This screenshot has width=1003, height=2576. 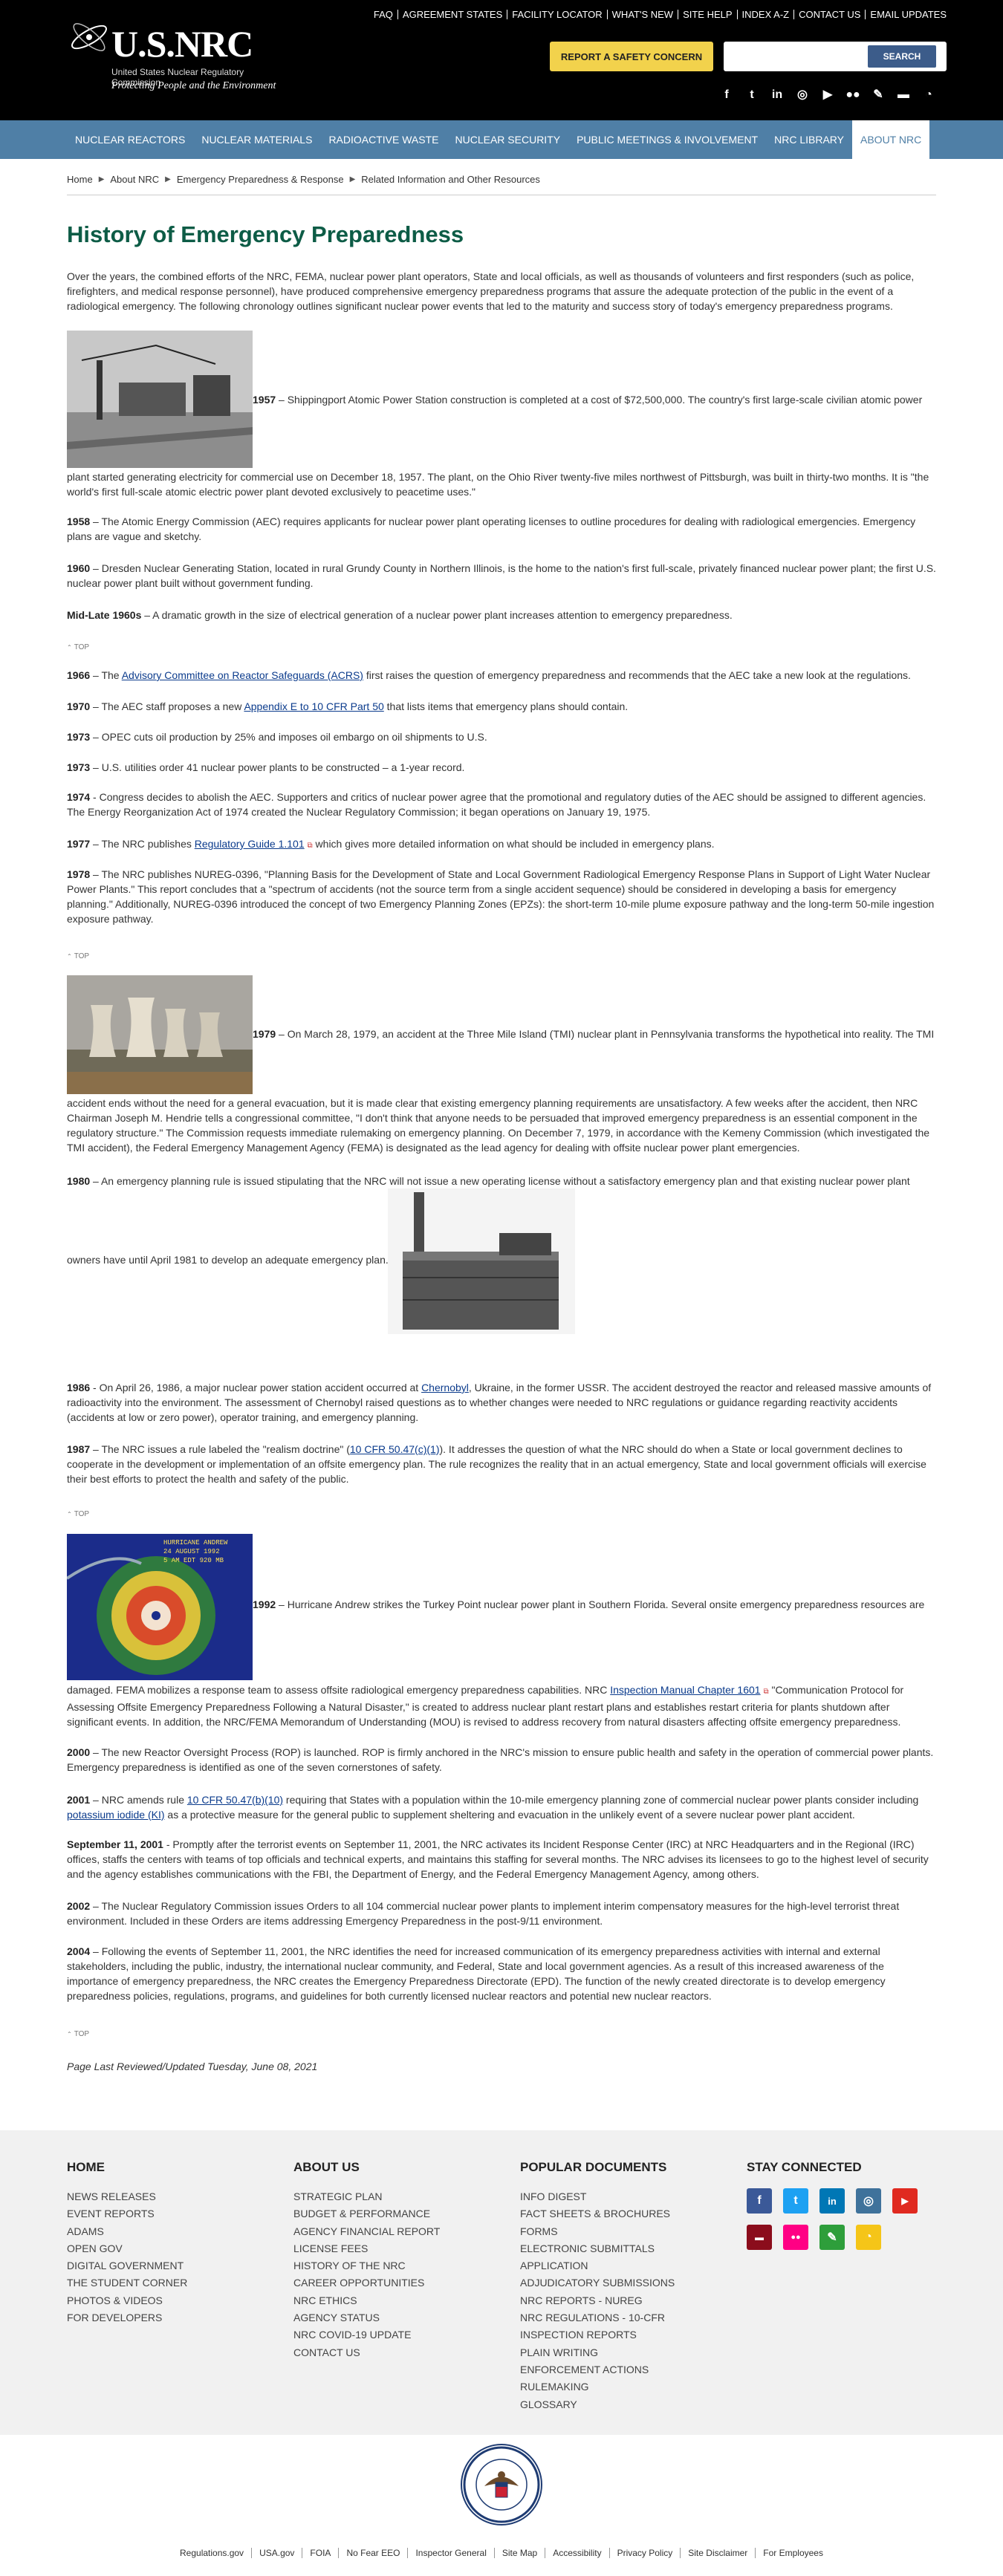 I want to click on search-button: SEARCH, so click(x=902, y=56).